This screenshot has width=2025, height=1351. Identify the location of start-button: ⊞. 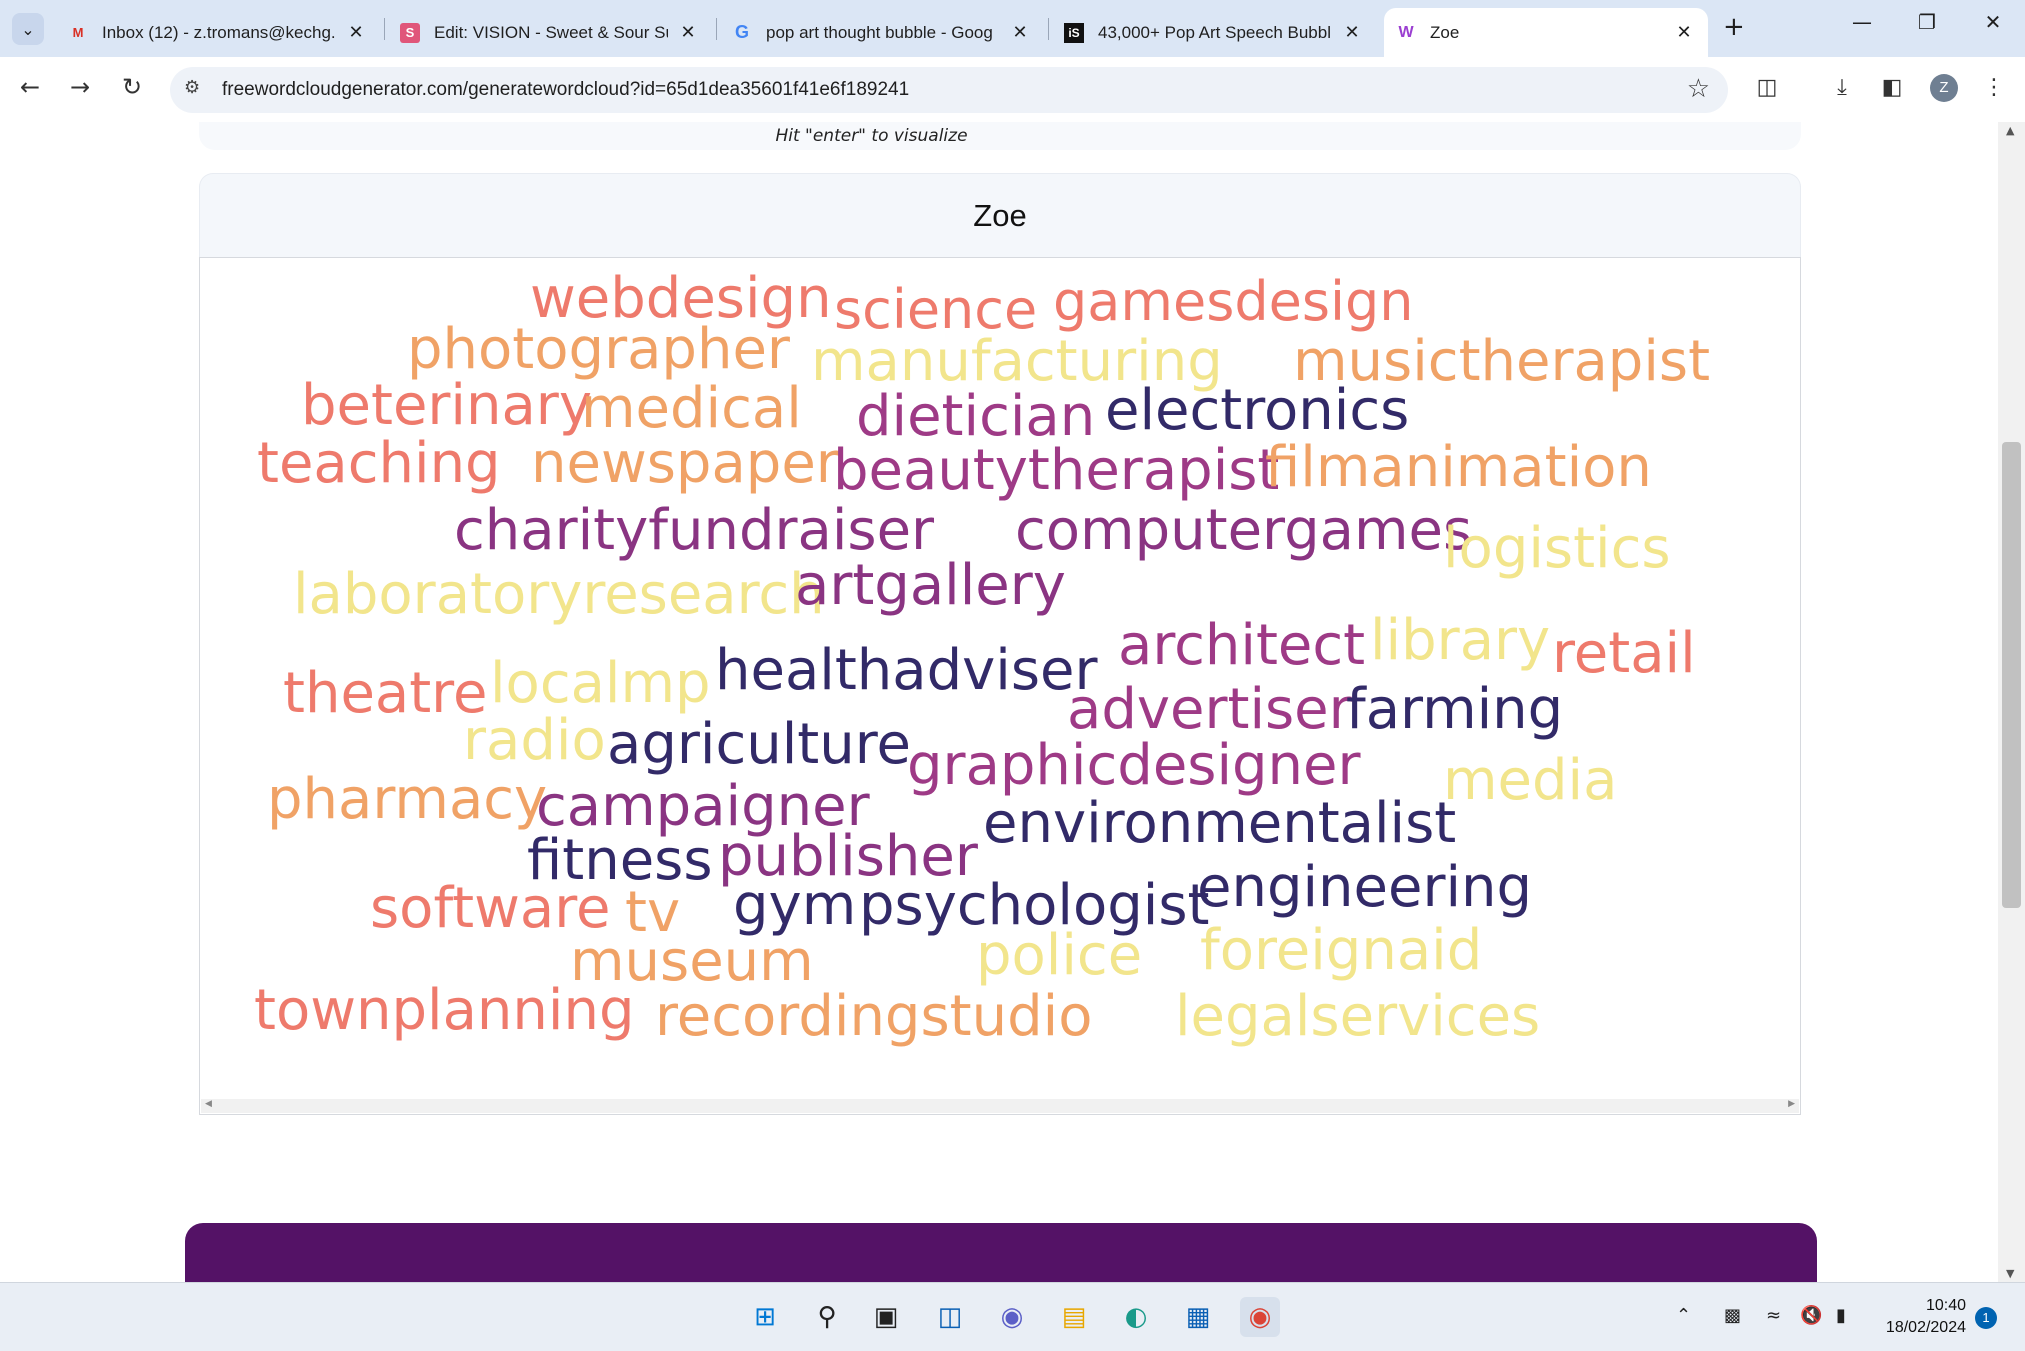
(765, 1317).